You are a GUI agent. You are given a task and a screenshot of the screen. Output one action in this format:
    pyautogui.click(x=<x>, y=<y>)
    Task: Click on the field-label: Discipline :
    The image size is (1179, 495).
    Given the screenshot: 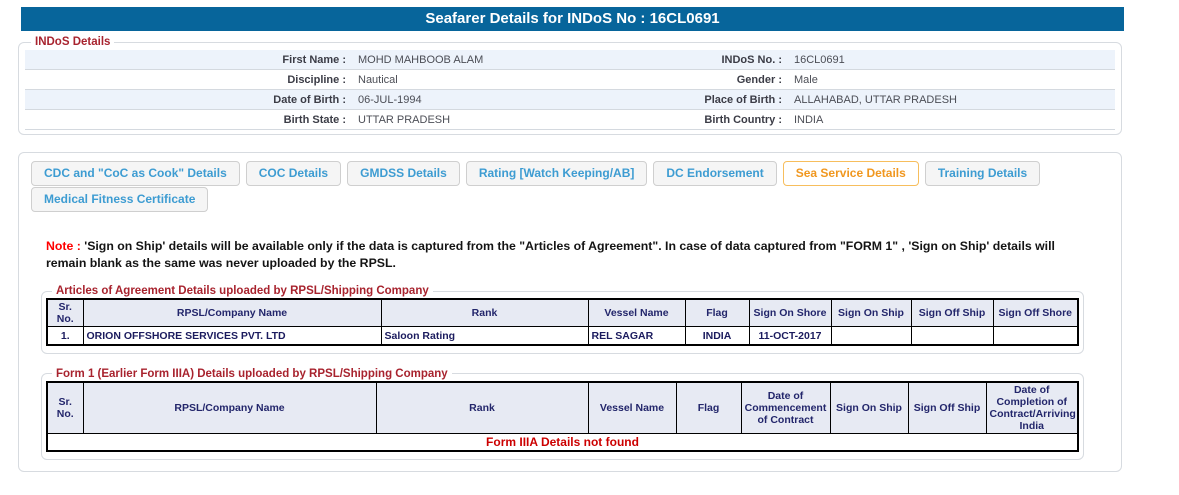 What is the action you would take?
    pyautogui.click(x=188, y=79)
    